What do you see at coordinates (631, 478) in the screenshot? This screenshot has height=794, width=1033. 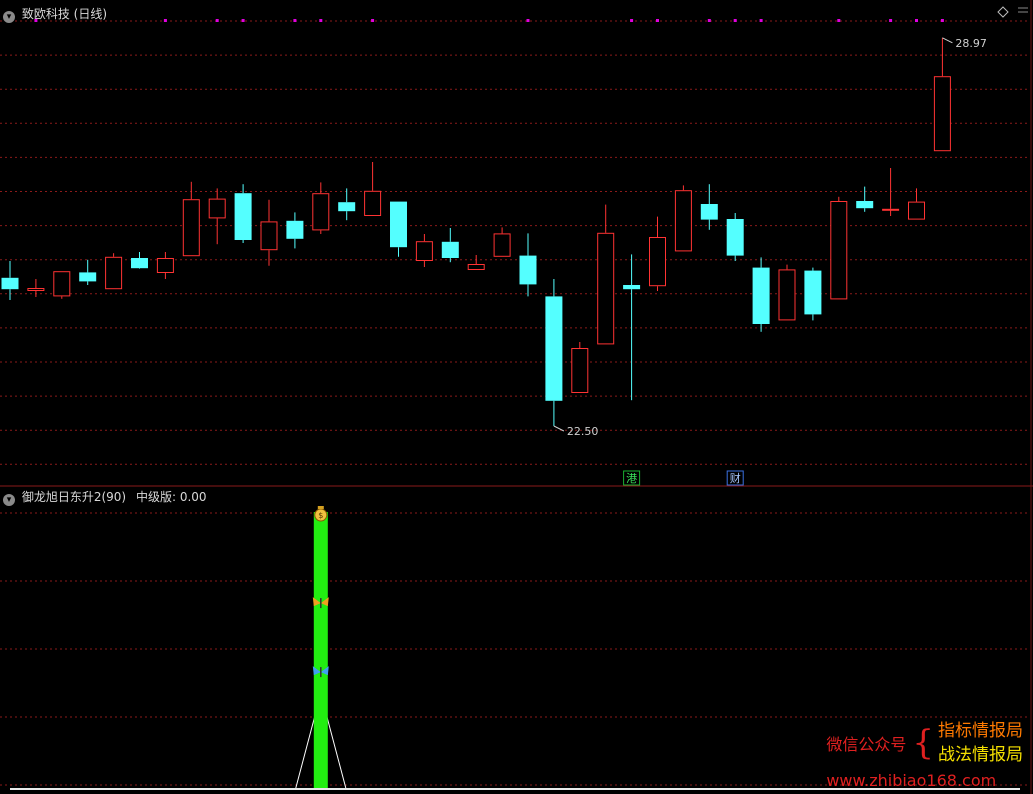 I see `event-mark-label: 港` at bounding box center [631, 478].